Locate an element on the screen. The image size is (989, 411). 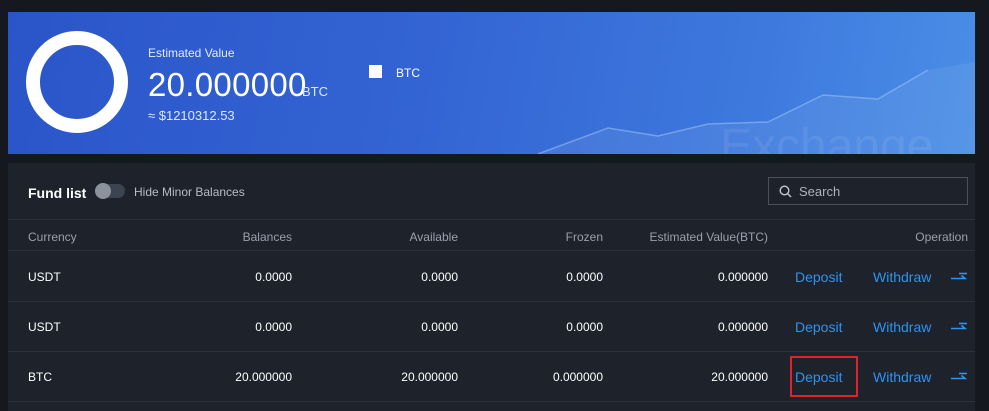
currency-cell: BTC is located at coordinates (40, 377).